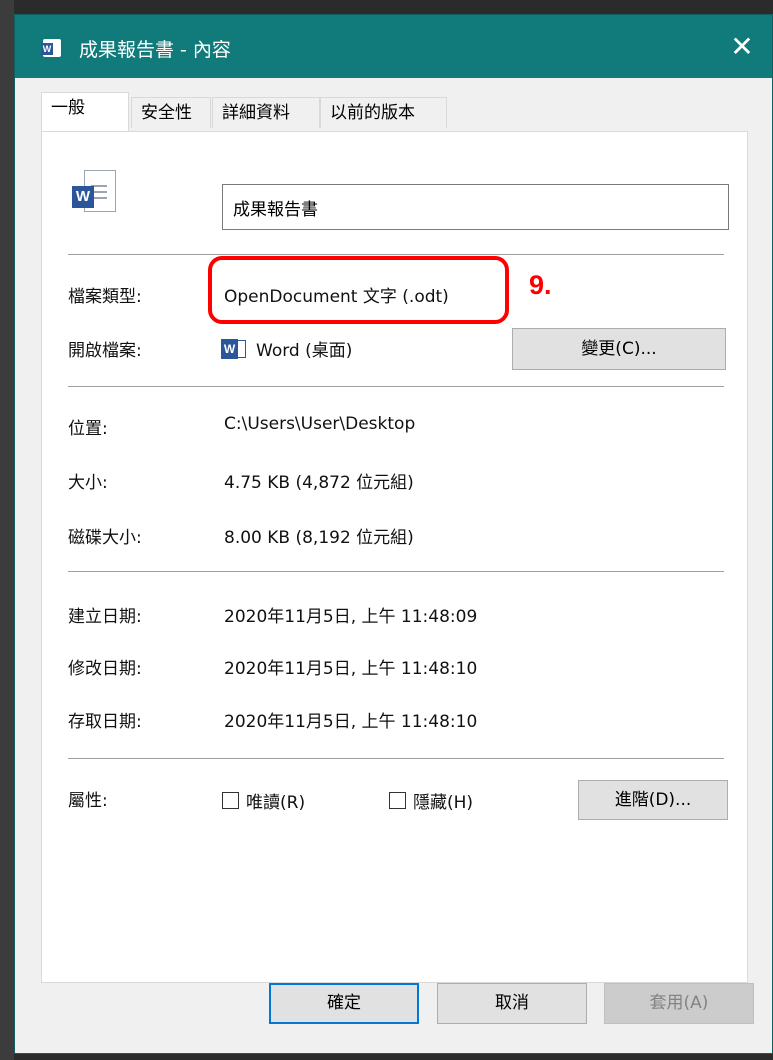 Image resolution: width=773 pixels, height=1060 pixels. What do you see at coordinates (319, 483) in the screenshot?
I see `size-value: 4.75 KB (4,872 位元組)` at bounding box center [319, 483].